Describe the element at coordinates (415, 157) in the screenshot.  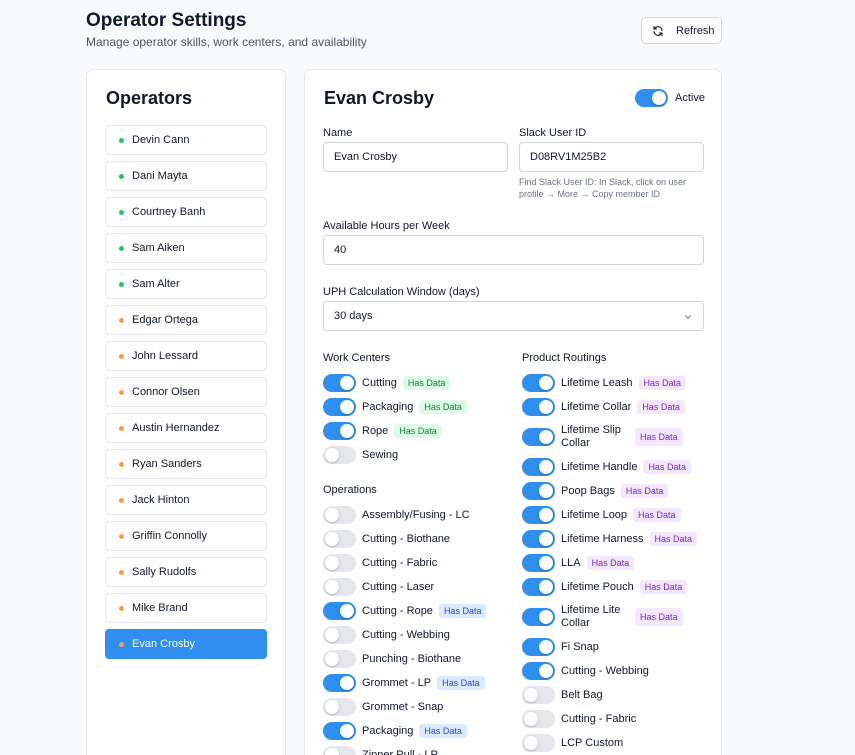
I see `name-field: Evan Crosby` at that location.